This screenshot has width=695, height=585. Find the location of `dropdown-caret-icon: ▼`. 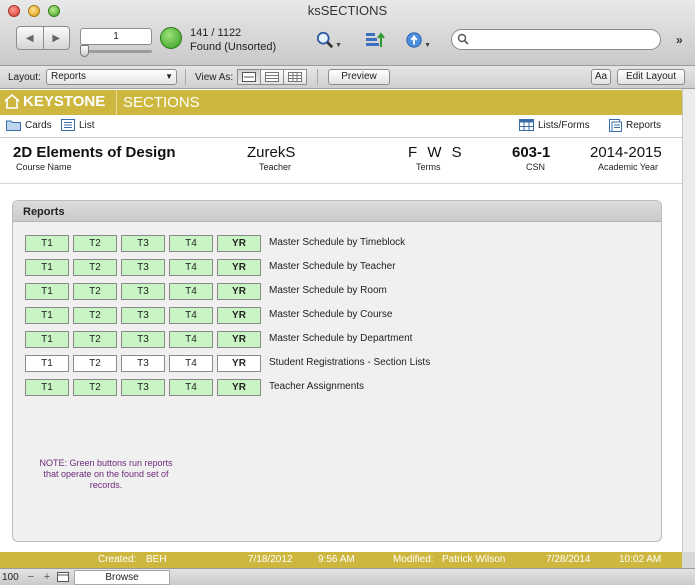

dropdown-caret-icon: ▼ is located at coordinates (427, 45).